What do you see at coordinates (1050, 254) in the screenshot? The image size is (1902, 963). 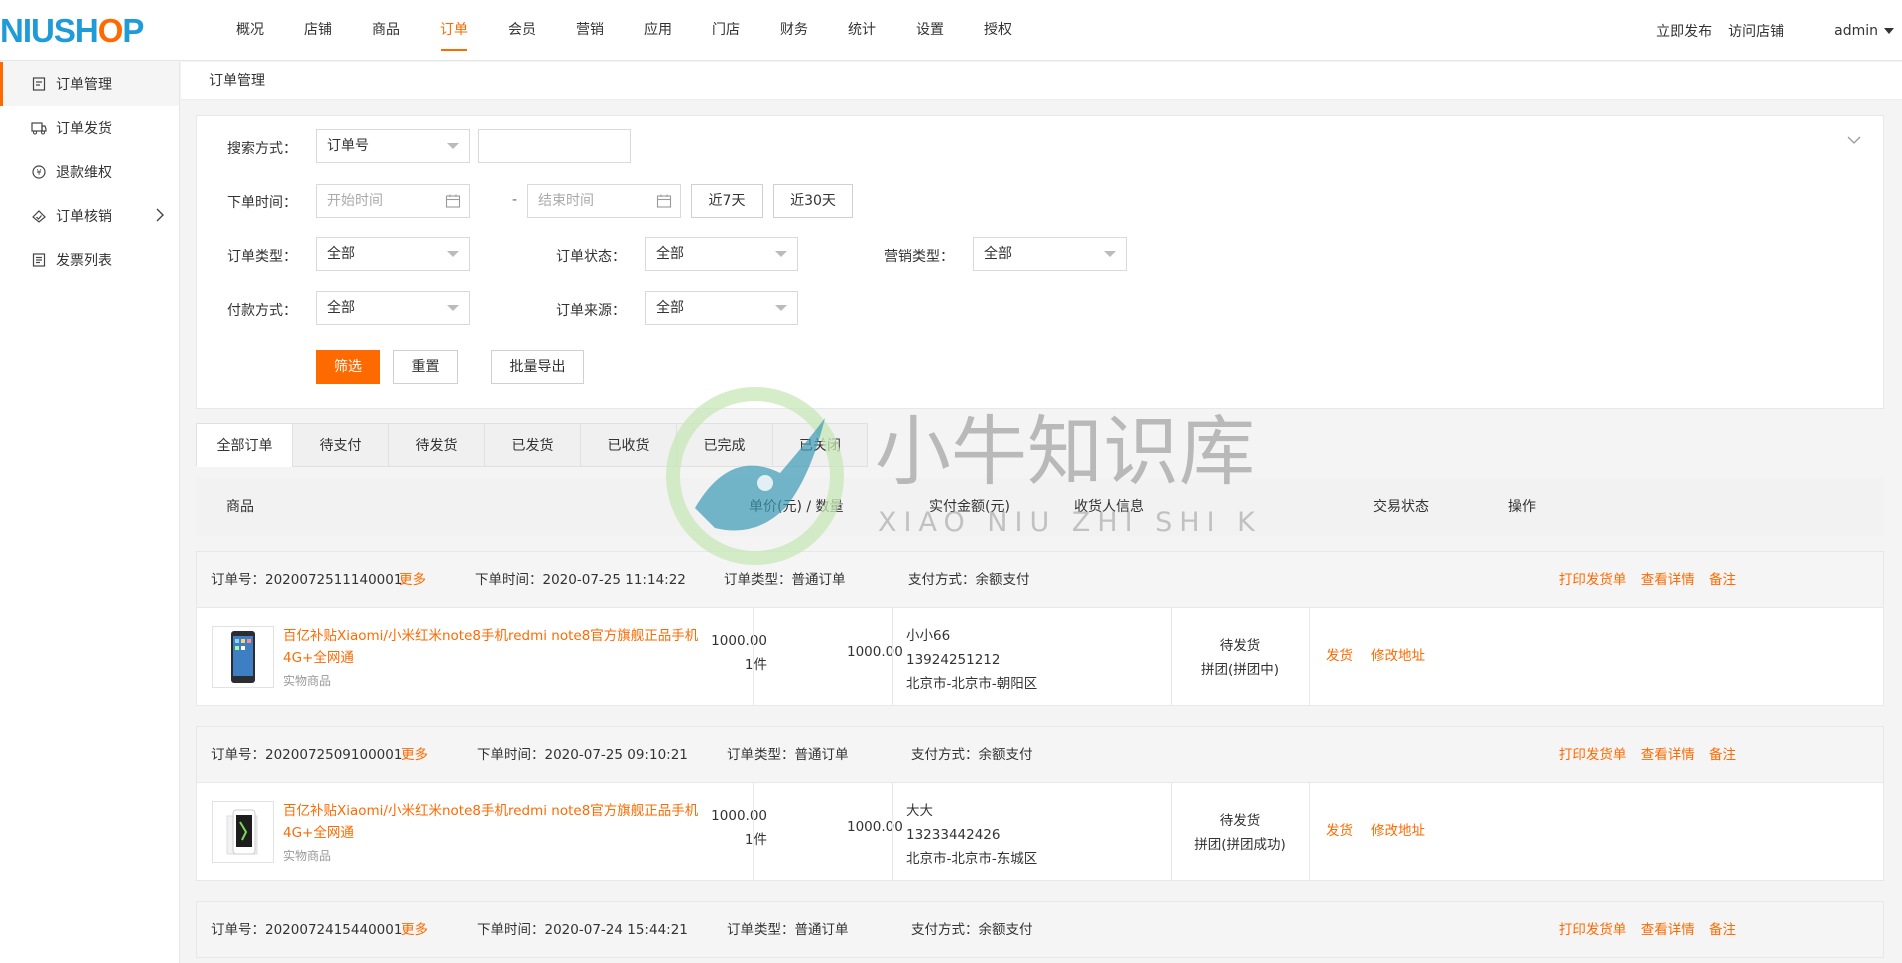 I see `marketing-type-select: 全部` at bounding box center [1050, 254].